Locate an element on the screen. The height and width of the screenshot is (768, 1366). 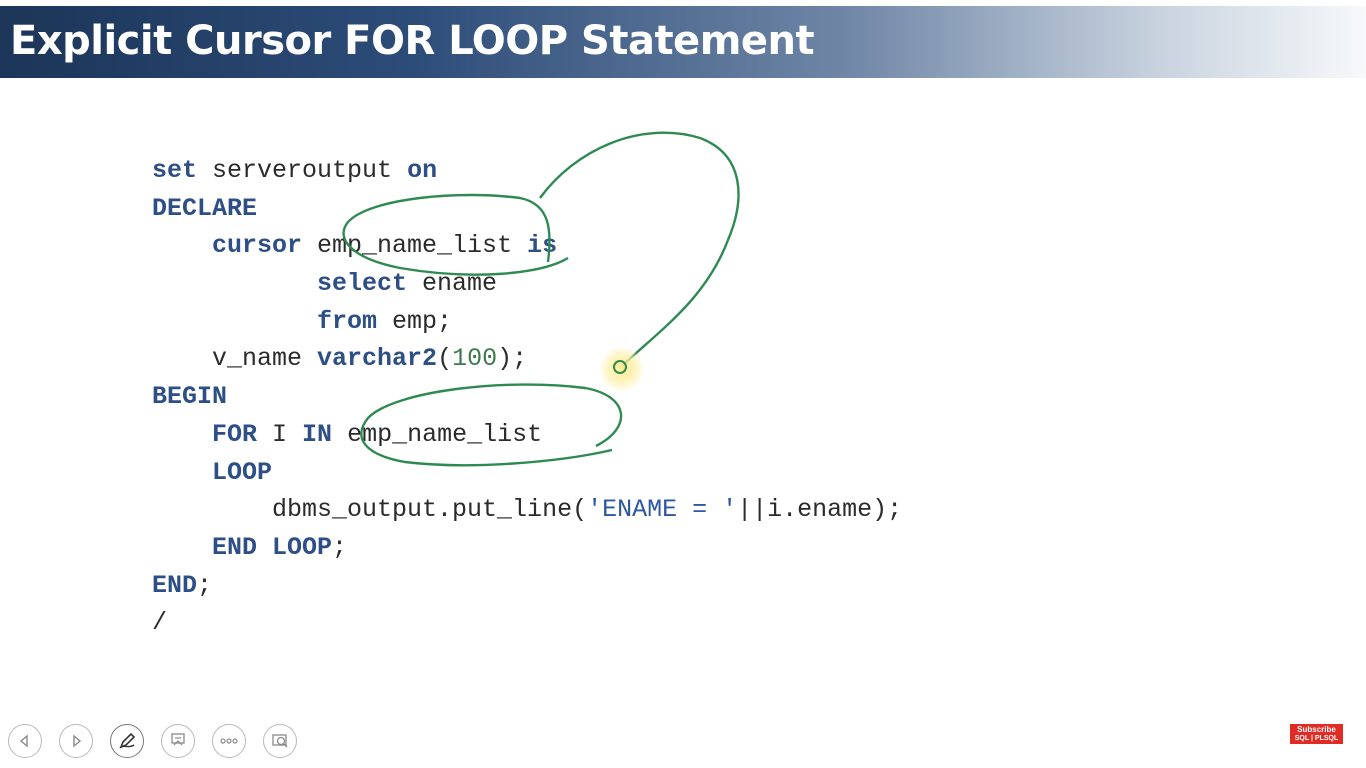
triangle-right-icon is located at coordinates (77, 741).